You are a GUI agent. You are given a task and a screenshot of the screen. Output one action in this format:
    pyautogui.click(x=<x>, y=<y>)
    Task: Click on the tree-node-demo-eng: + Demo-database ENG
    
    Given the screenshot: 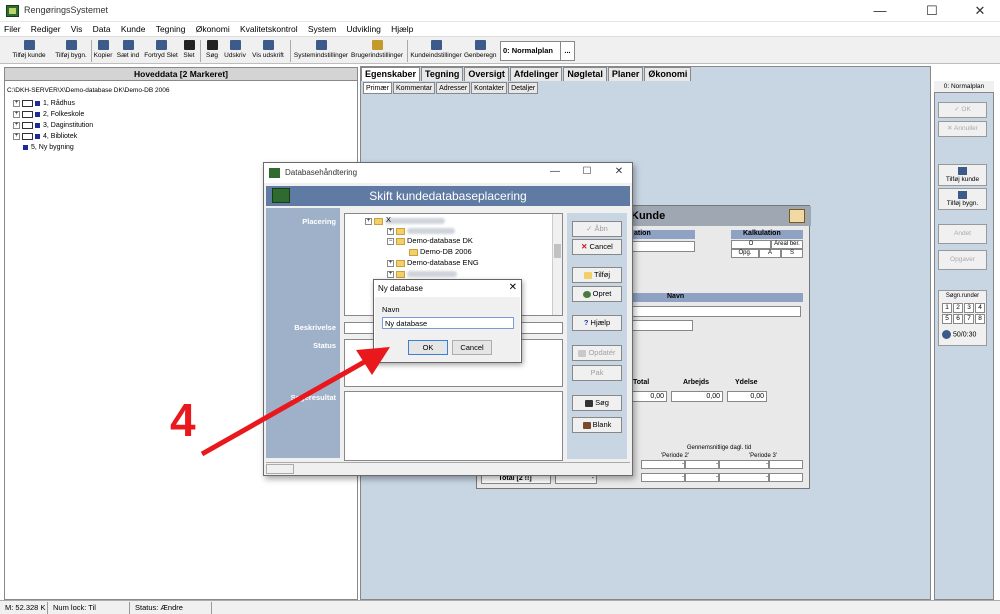 What is the action you would take?
    pyautogui.click(x=433, y=262)
    